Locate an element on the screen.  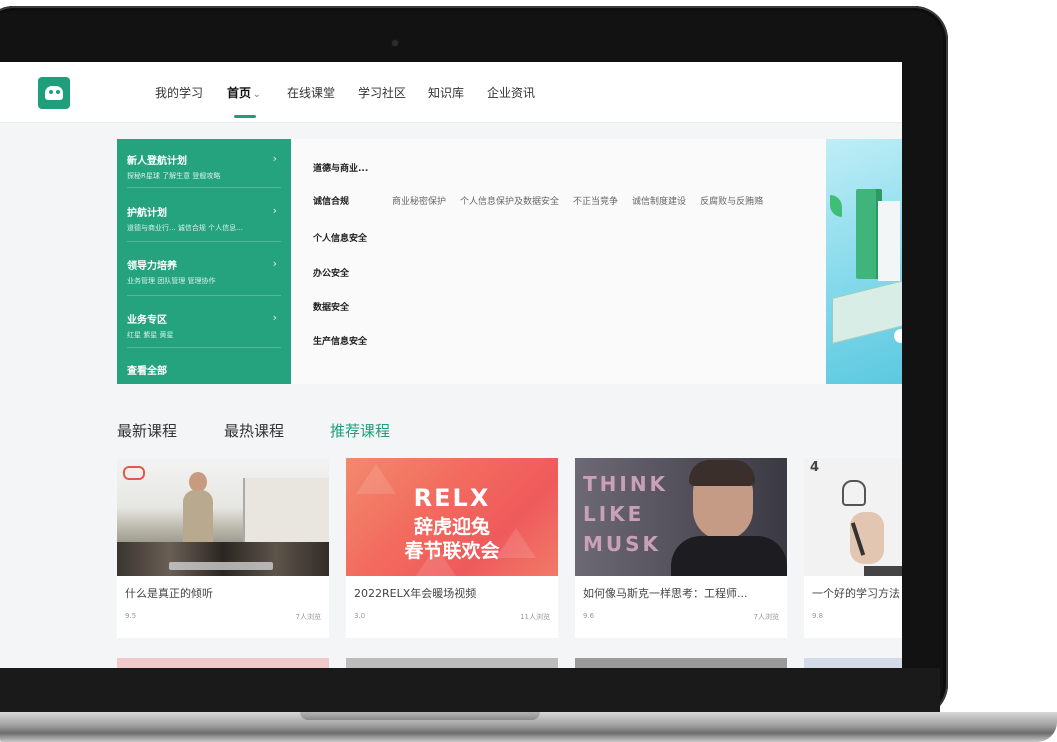
category-title: 业务专区 is located at coordinates (147, 320).